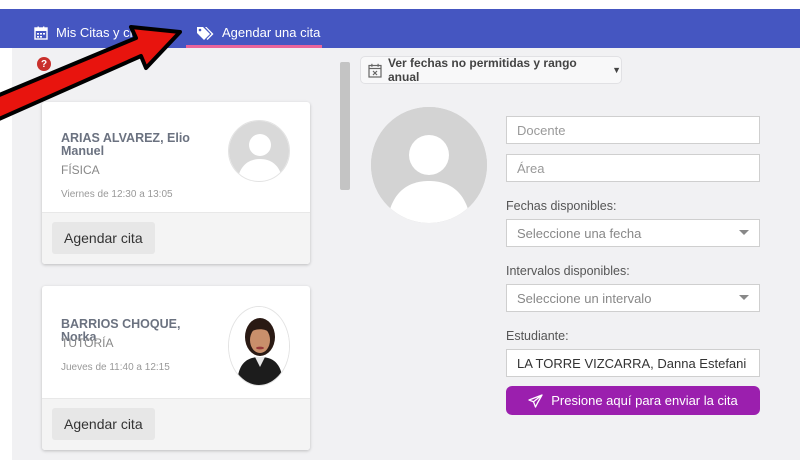 This screenshot has width=800, height=460. I want to click on intervalos-select: Seleccione un intervalo, so click(633, 298).